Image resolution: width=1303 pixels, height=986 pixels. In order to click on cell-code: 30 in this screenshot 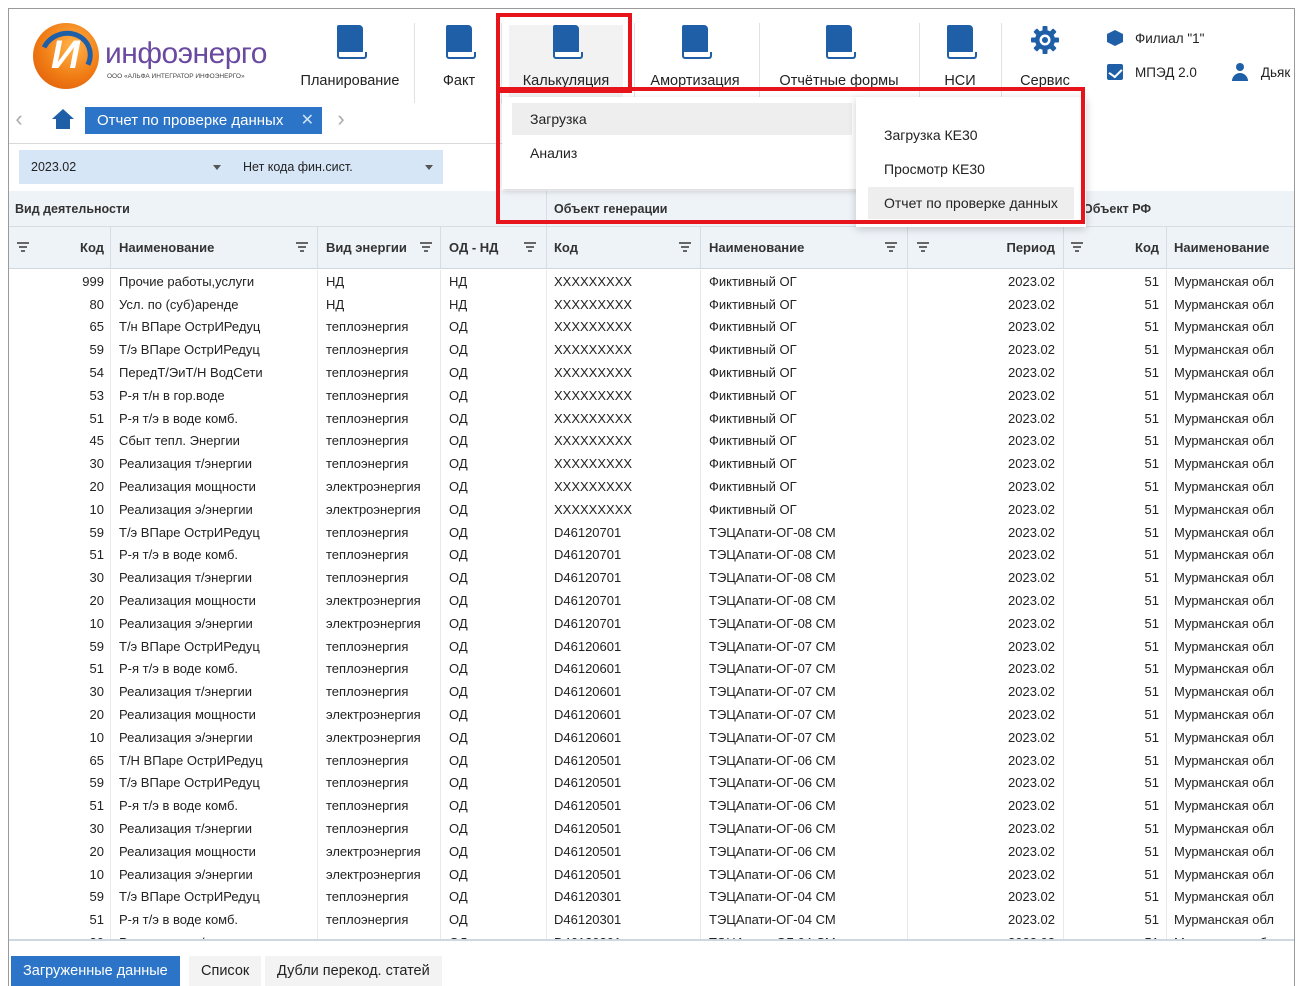, I will do `click(96, 692)`.